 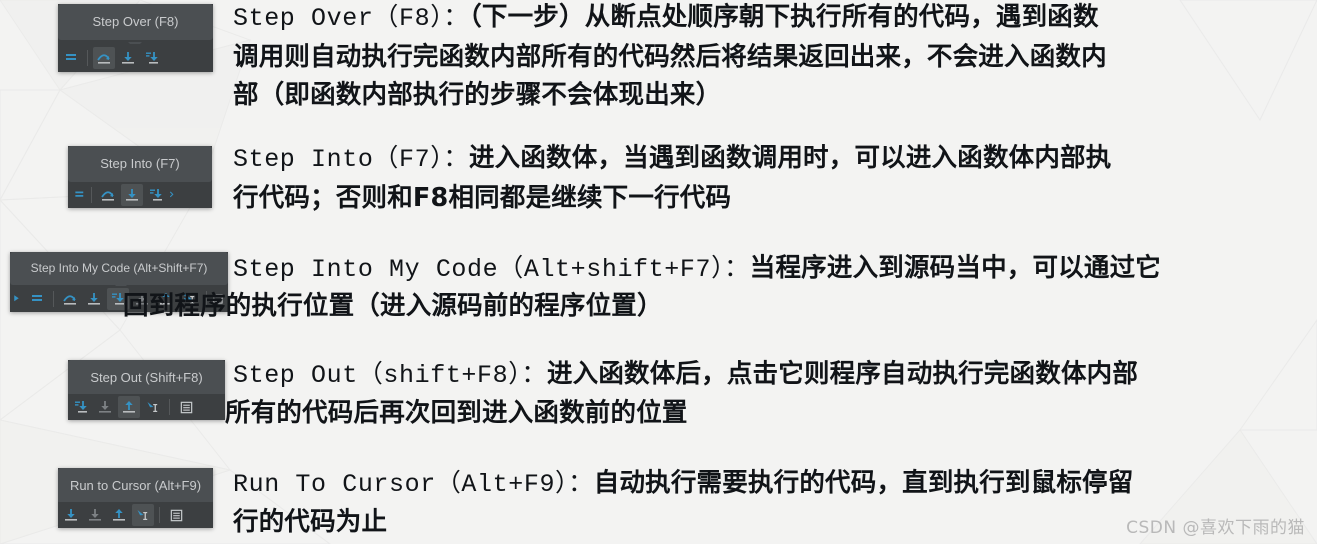 I want to click on screenshot-step-out: Step Out (Shift+F8), so click(x=146, y=390).